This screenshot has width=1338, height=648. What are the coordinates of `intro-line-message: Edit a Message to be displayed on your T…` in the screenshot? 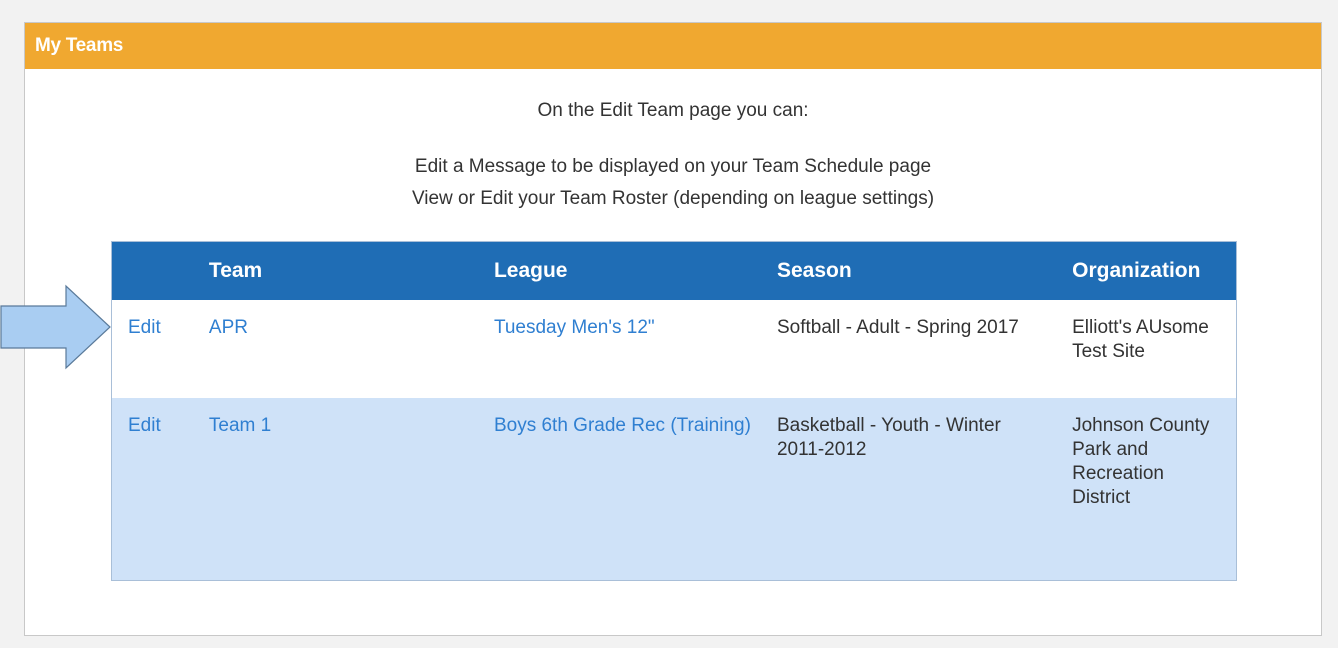 It's located at (673, 166).